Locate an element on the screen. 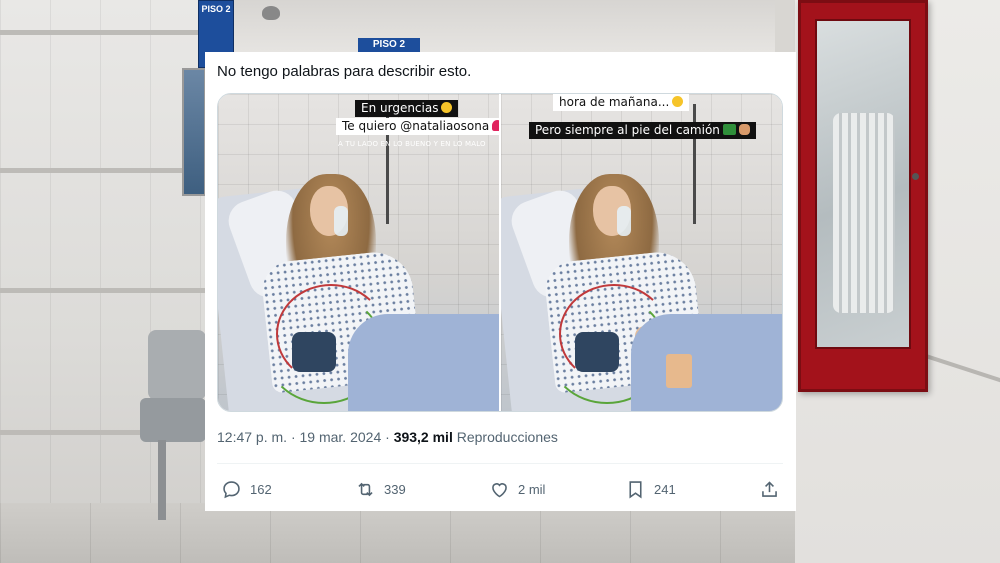 The width and height of the screenshot is (1000, 563). like-count: 2 mil is located at coordinates (532, 489).